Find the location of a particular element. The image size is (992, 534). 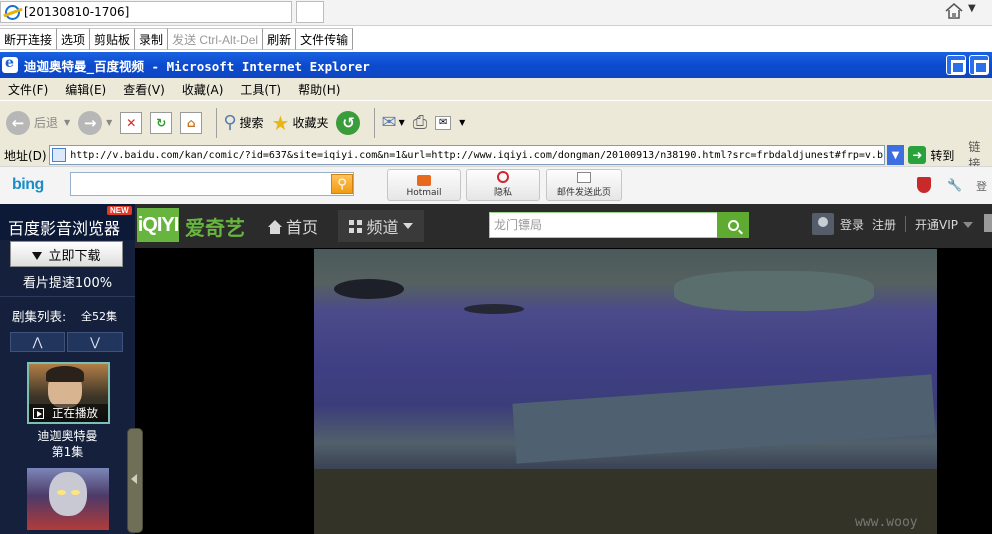

iqiyi-search-input: 龙门镖局 is located at coordinates (604, 225).